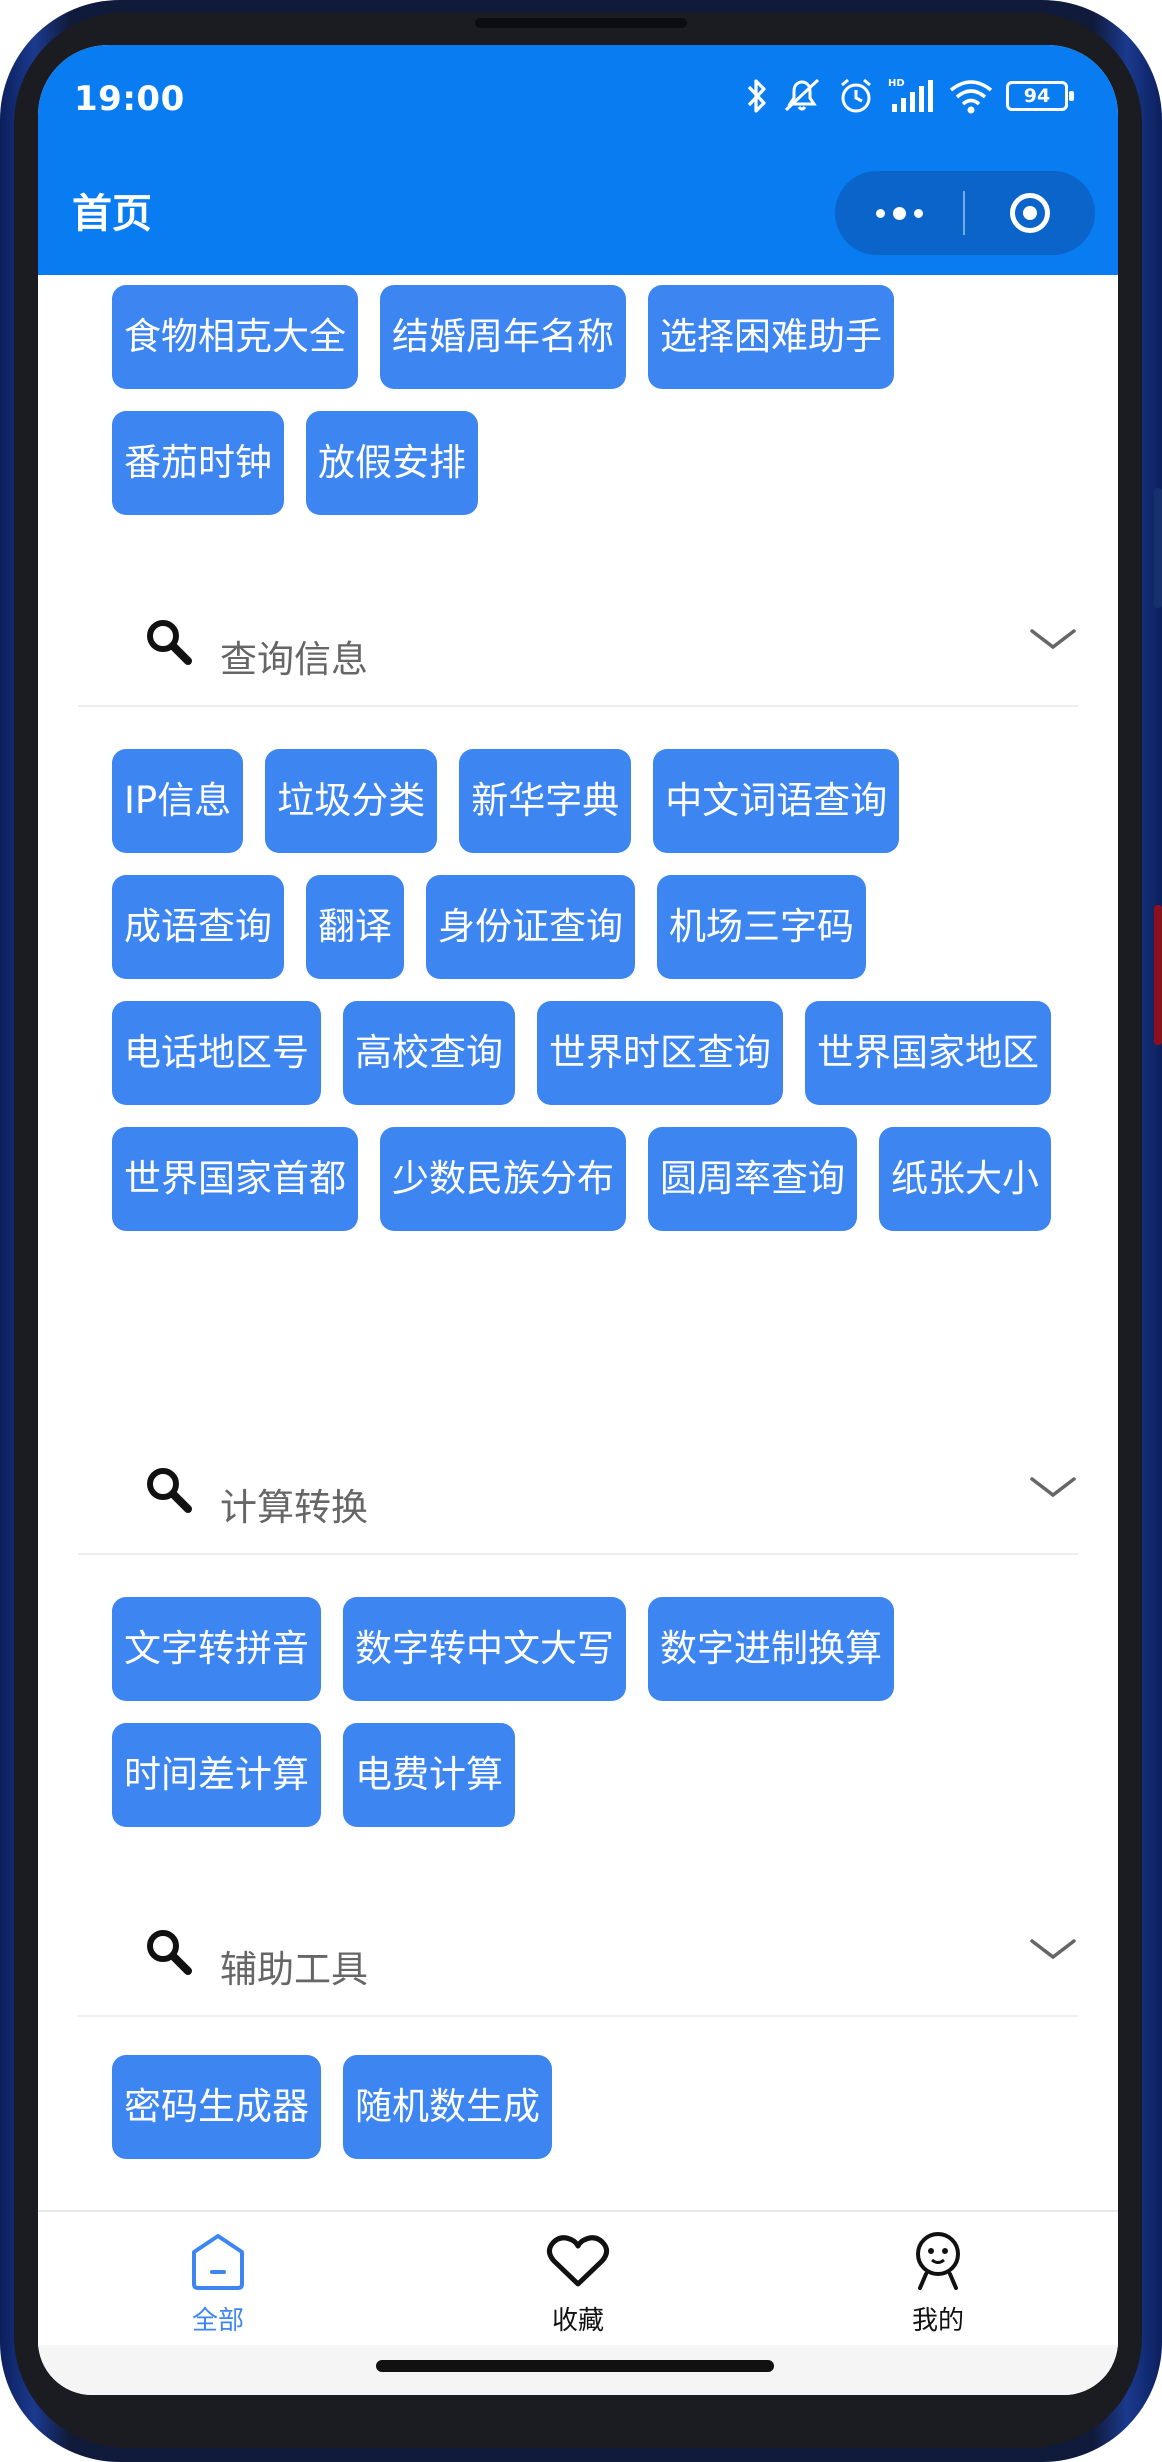 The width and height of the screenshot is (1162, 2462). What do you see at coordinates (592, 2107) in the screenshot?
I see `tag-group-tools: 密码生成器 随机数生成` at bounding box center [592, 2107].